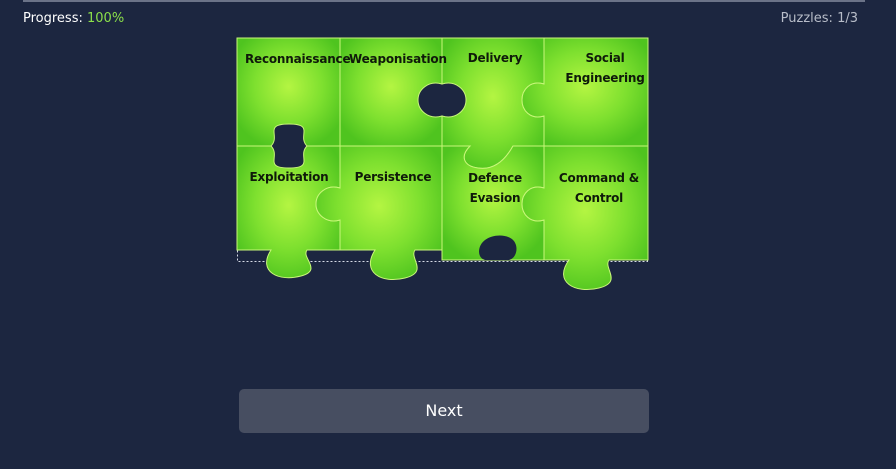 This screenshot has height=469, width=896. I want to click on top-divider, so click(444, 1).